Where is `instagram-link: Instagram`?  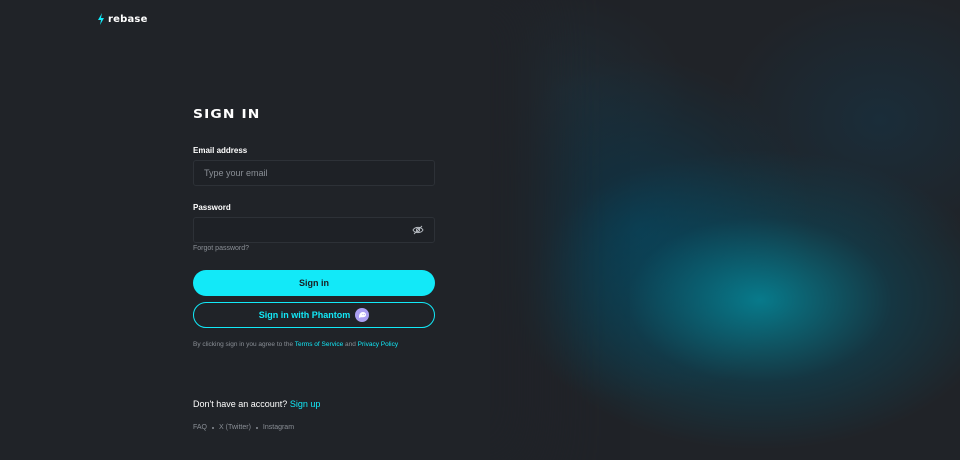 instagram-link: Instagram is located at coordinates (278, 427).